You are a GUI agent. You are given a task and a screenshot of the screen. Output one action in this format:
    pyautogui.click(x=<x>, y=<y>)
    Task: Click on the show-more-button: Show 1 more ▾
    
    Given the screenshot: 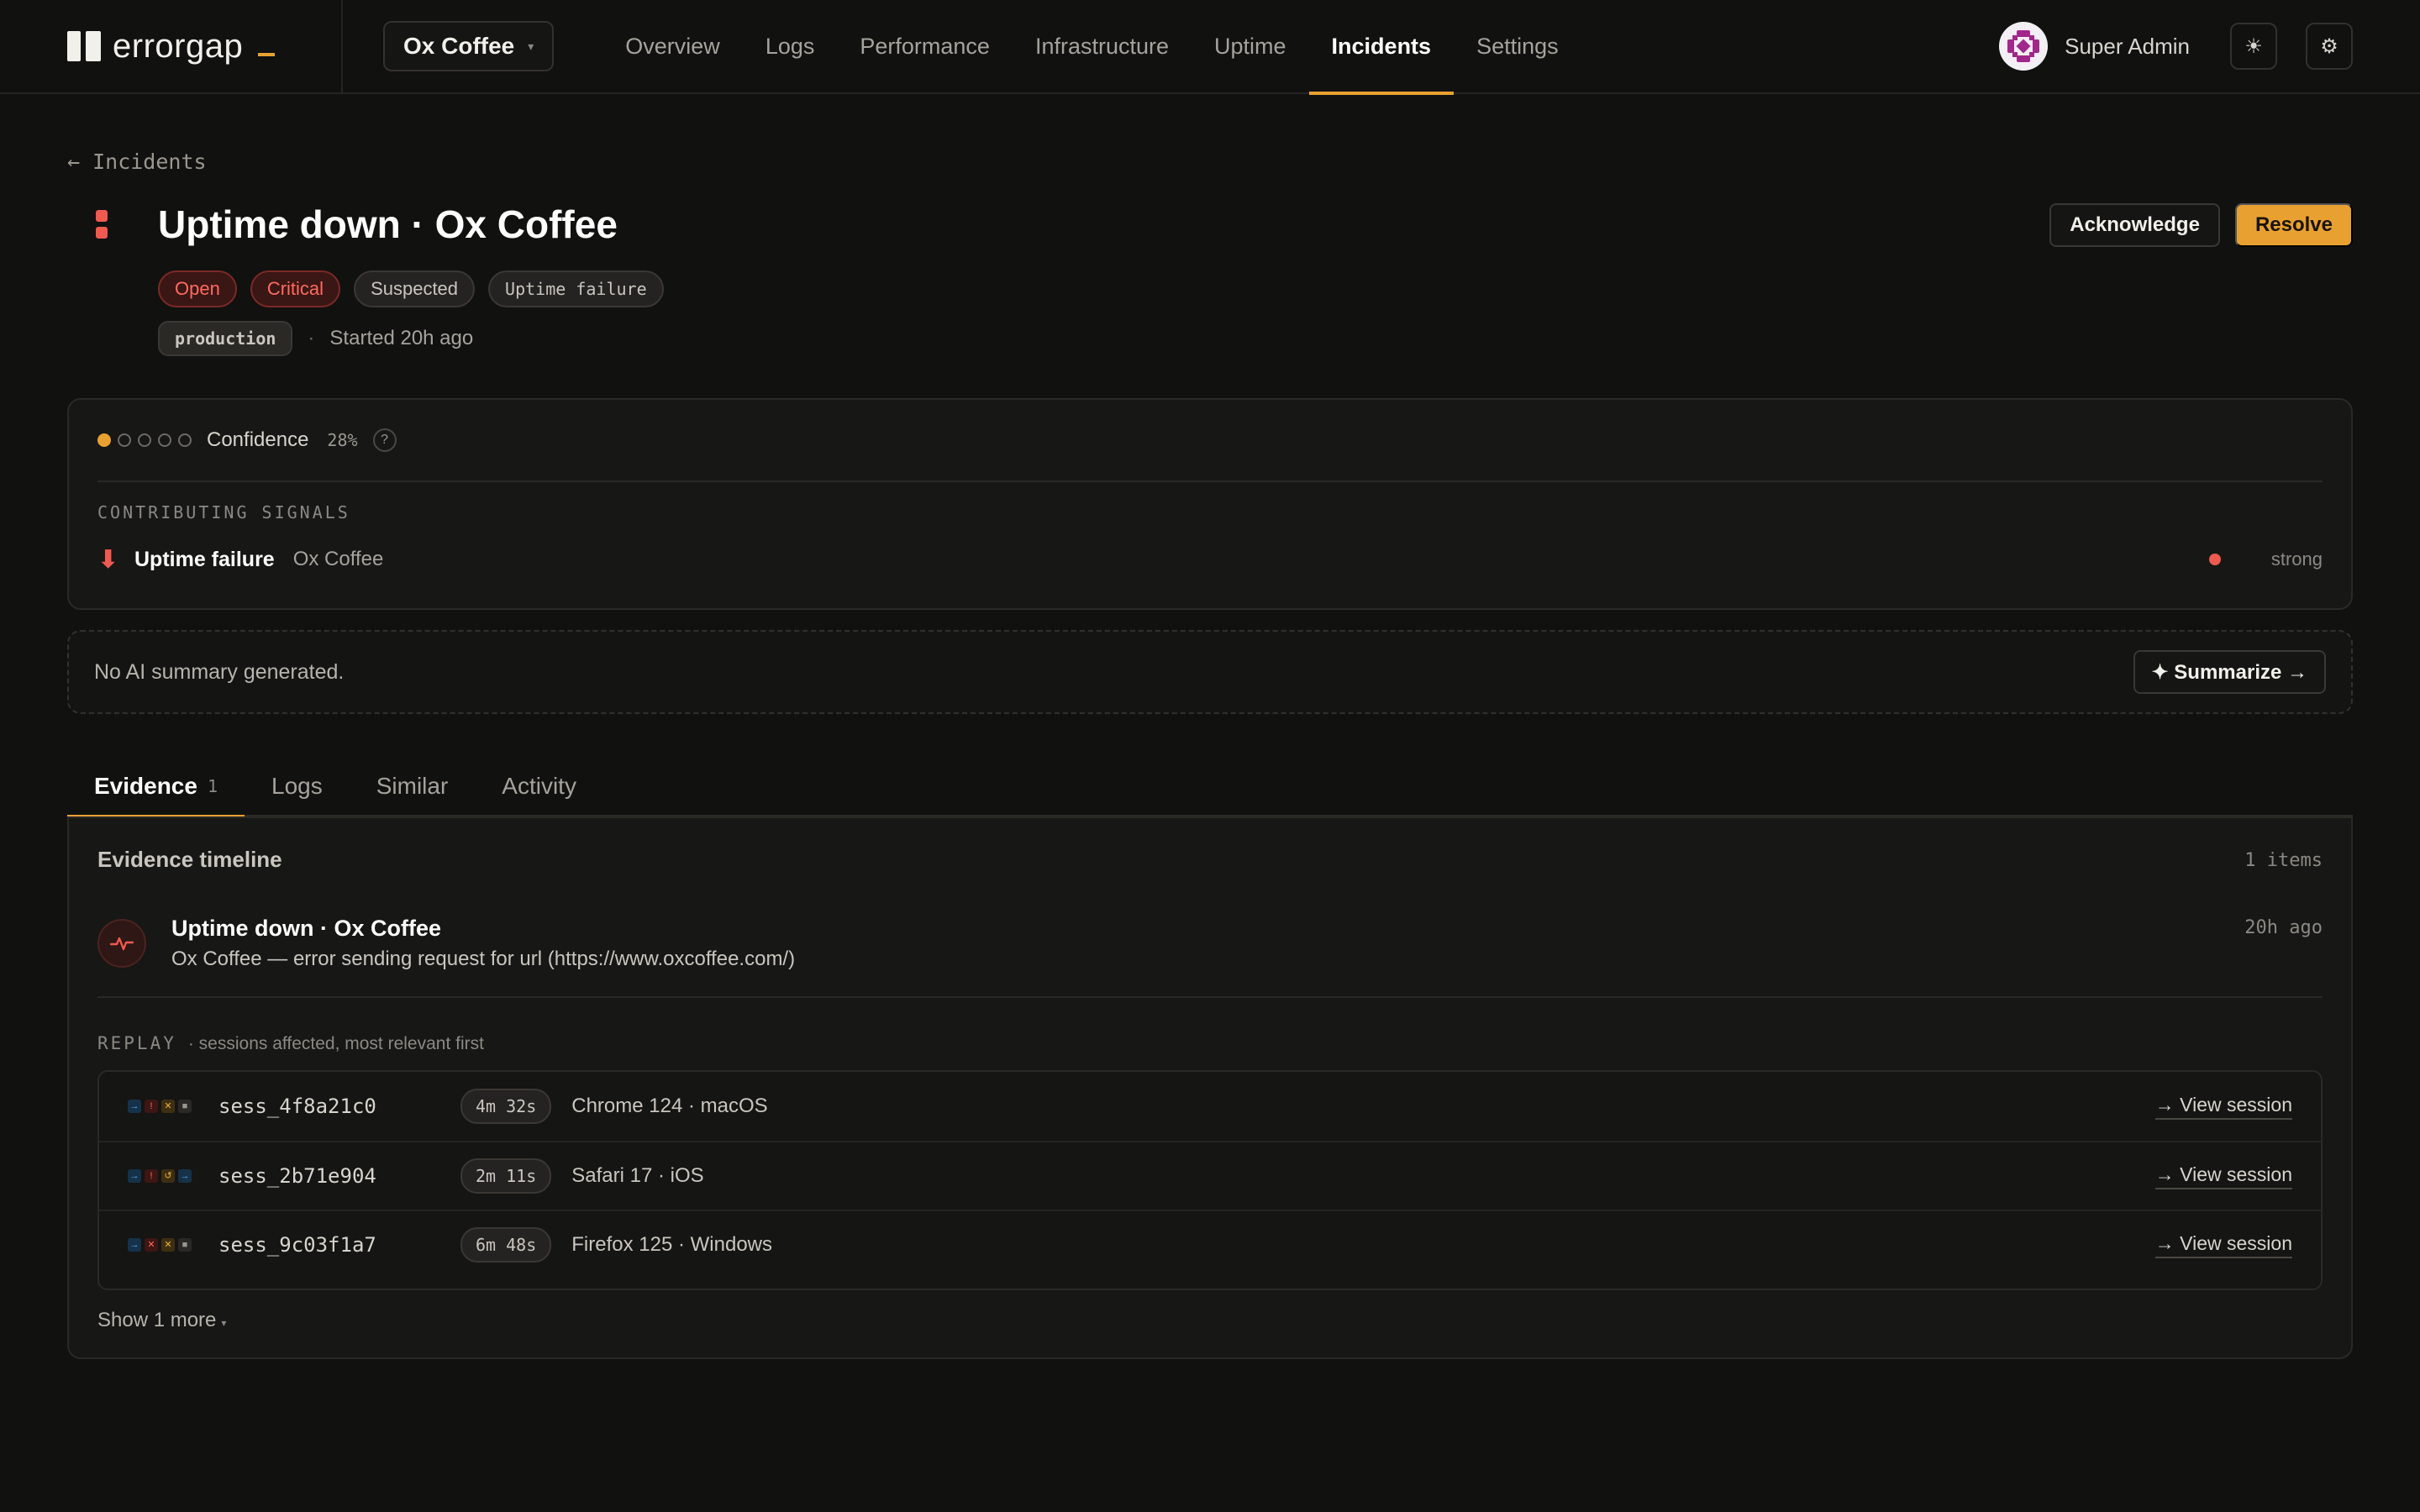 What is the action you would take?
    pyautogui.click(x=161, y=1320)
    